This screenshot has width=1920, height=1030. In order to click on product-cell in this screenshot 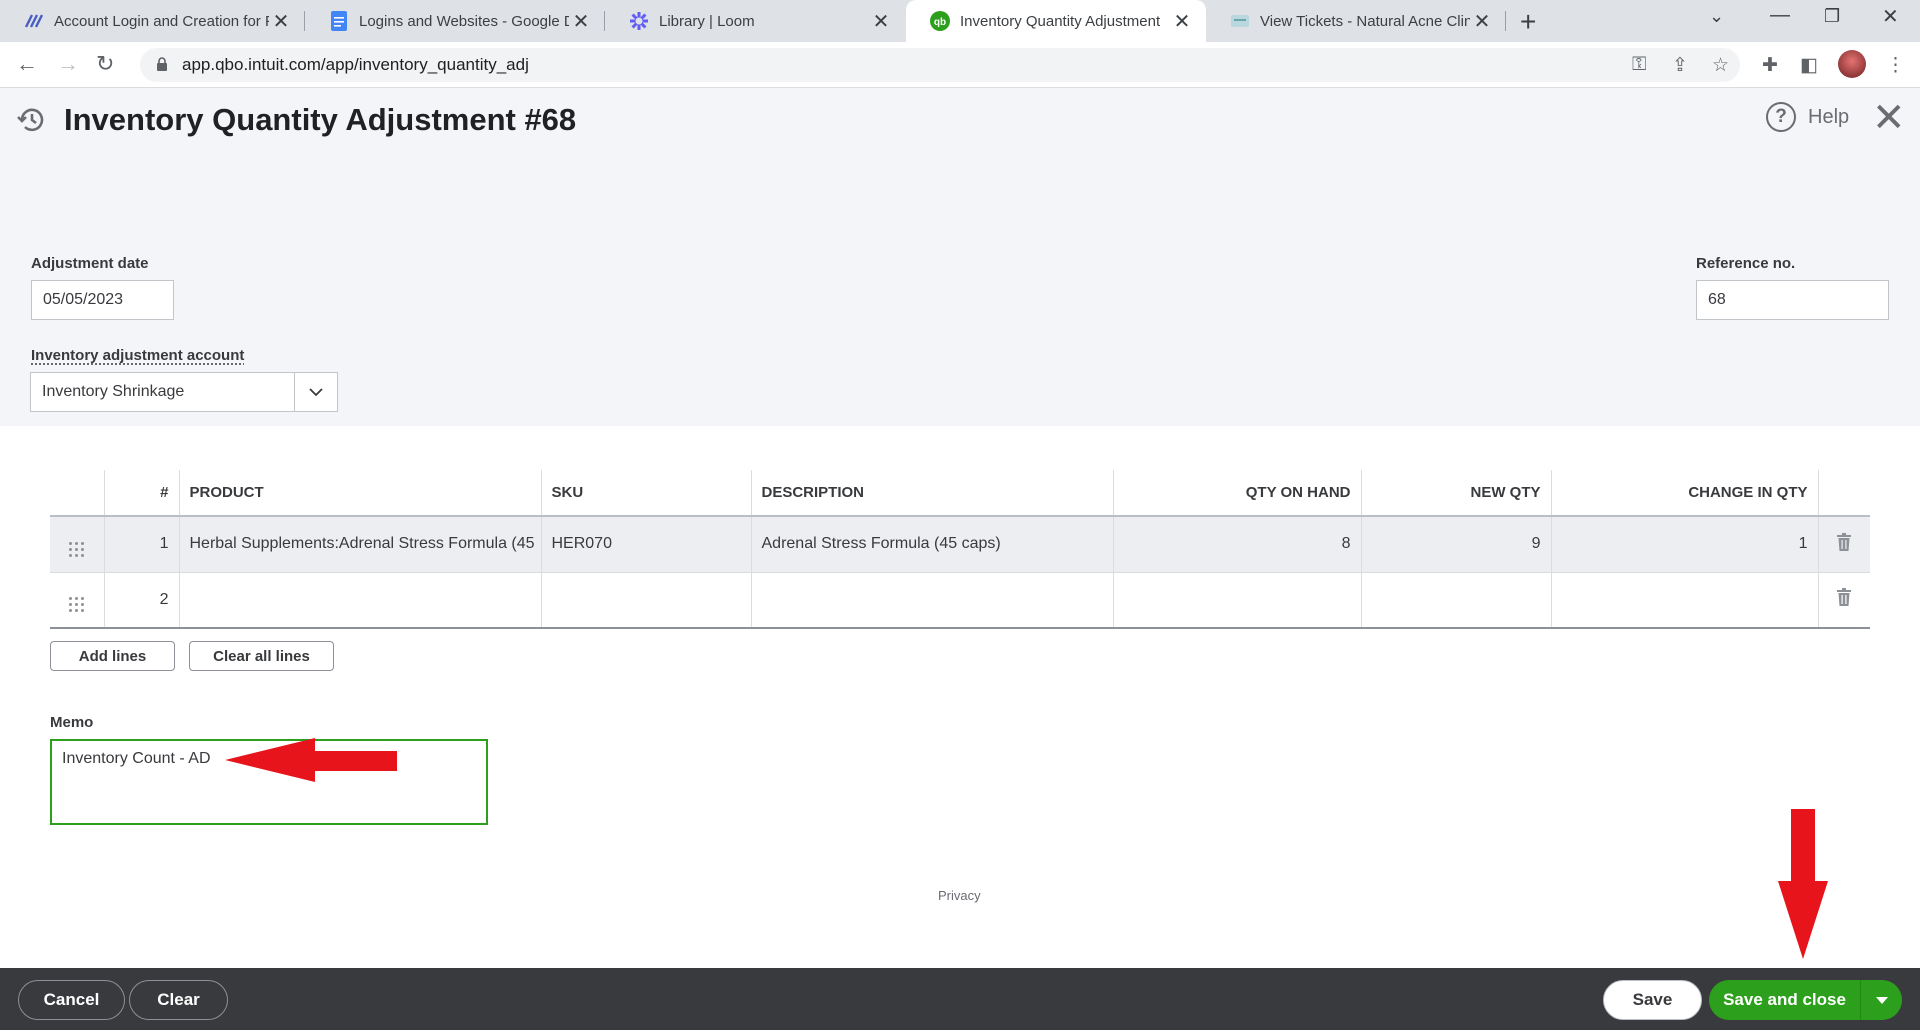, I will do `click(359, 600)`.